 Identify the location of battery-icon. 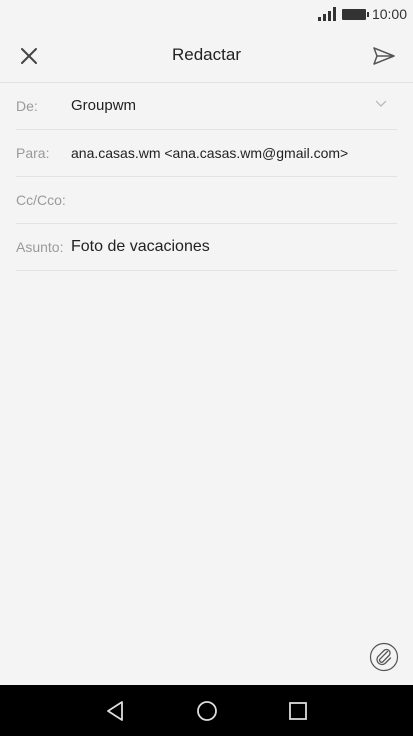
(355, 14).